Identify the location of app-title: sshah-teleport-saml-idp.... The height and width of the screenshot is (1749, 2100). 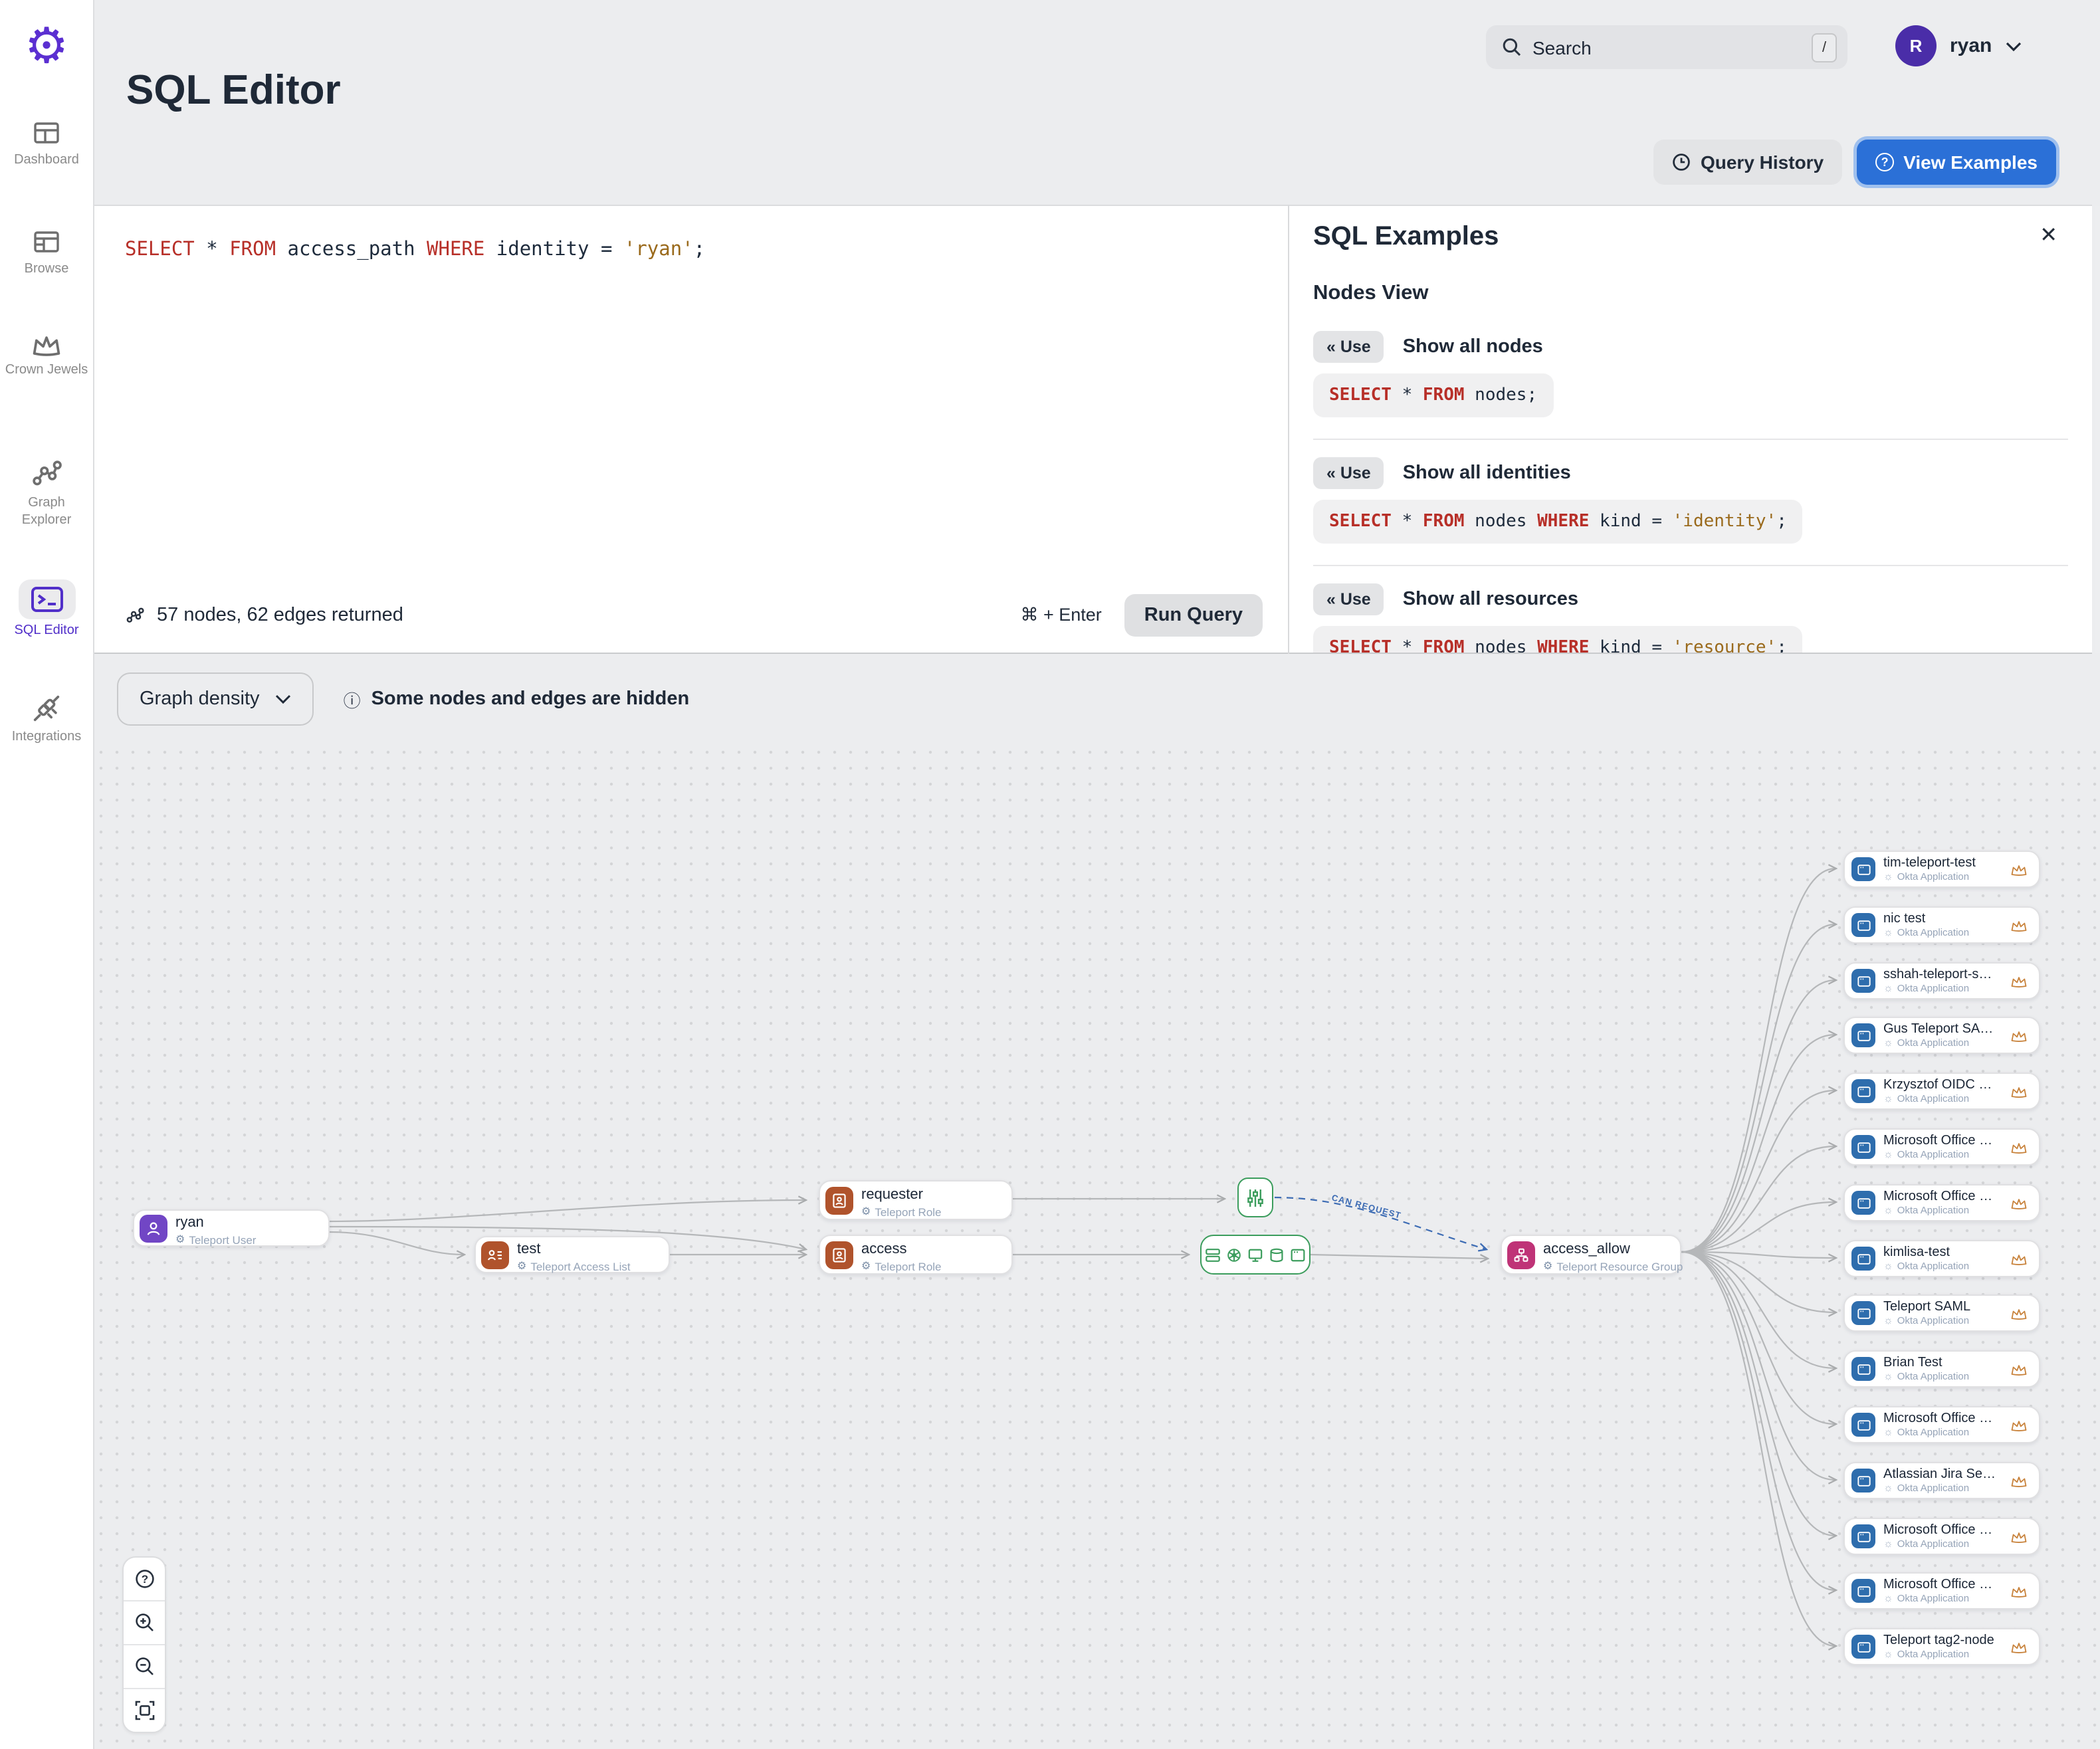
(1939, 975).